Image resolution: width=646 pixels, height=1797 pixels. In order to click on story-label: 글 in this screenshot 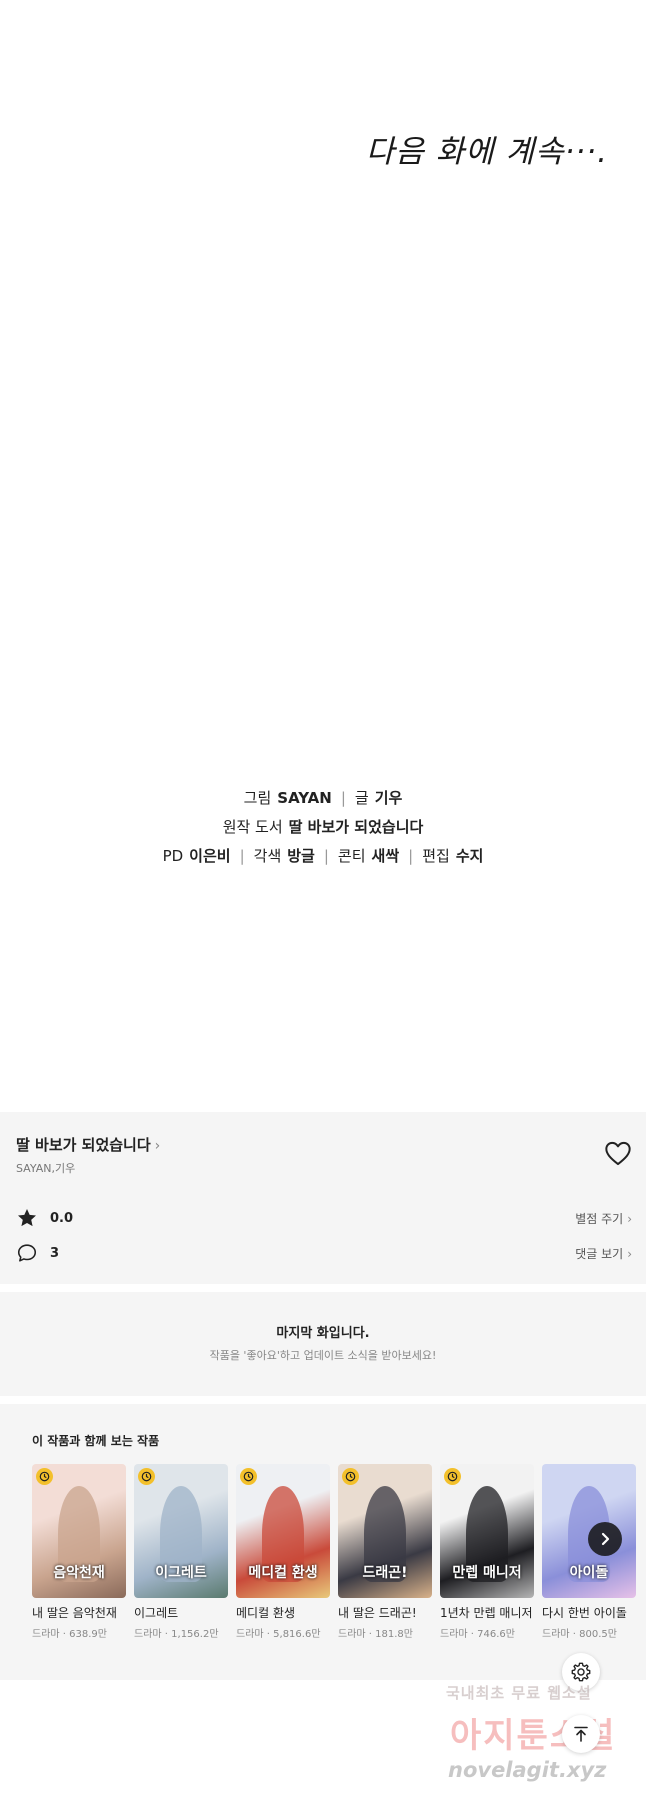, I will do `click(361, 798)`.